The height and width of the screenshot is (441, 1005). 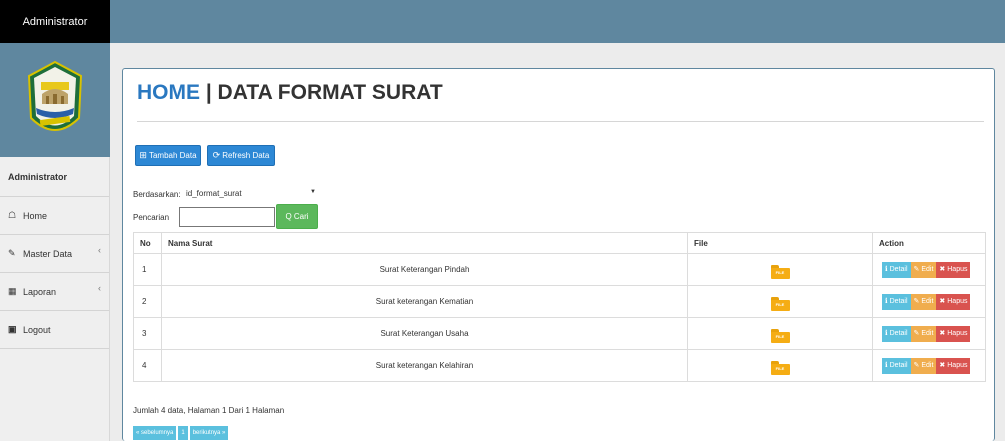 What do you see at coordinates (209, 410) in the screenshot?
I see `data-summary: Jumlah 4 data, Halaman 1 Dari 1 Halaman` at bounding box center [209, 410].